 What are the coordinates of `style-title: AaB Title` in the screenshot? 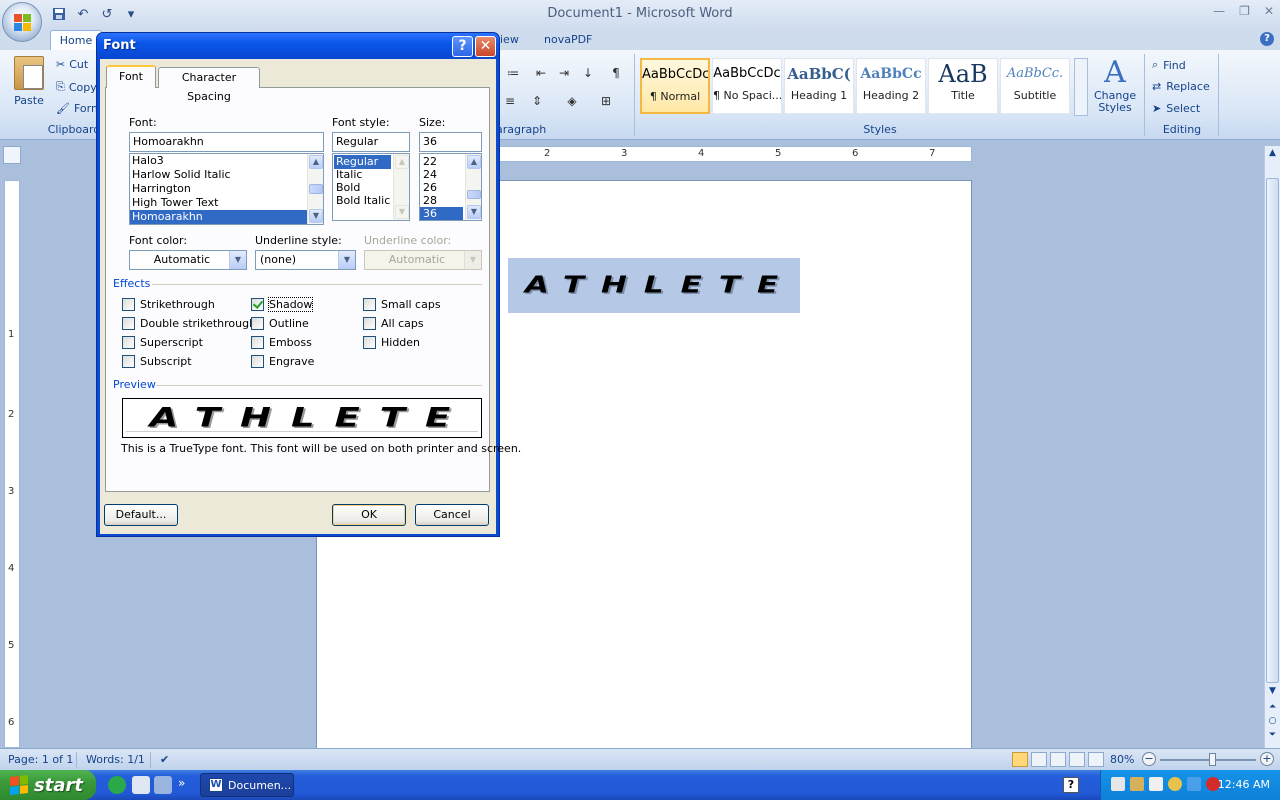 It's located at (963, 86).